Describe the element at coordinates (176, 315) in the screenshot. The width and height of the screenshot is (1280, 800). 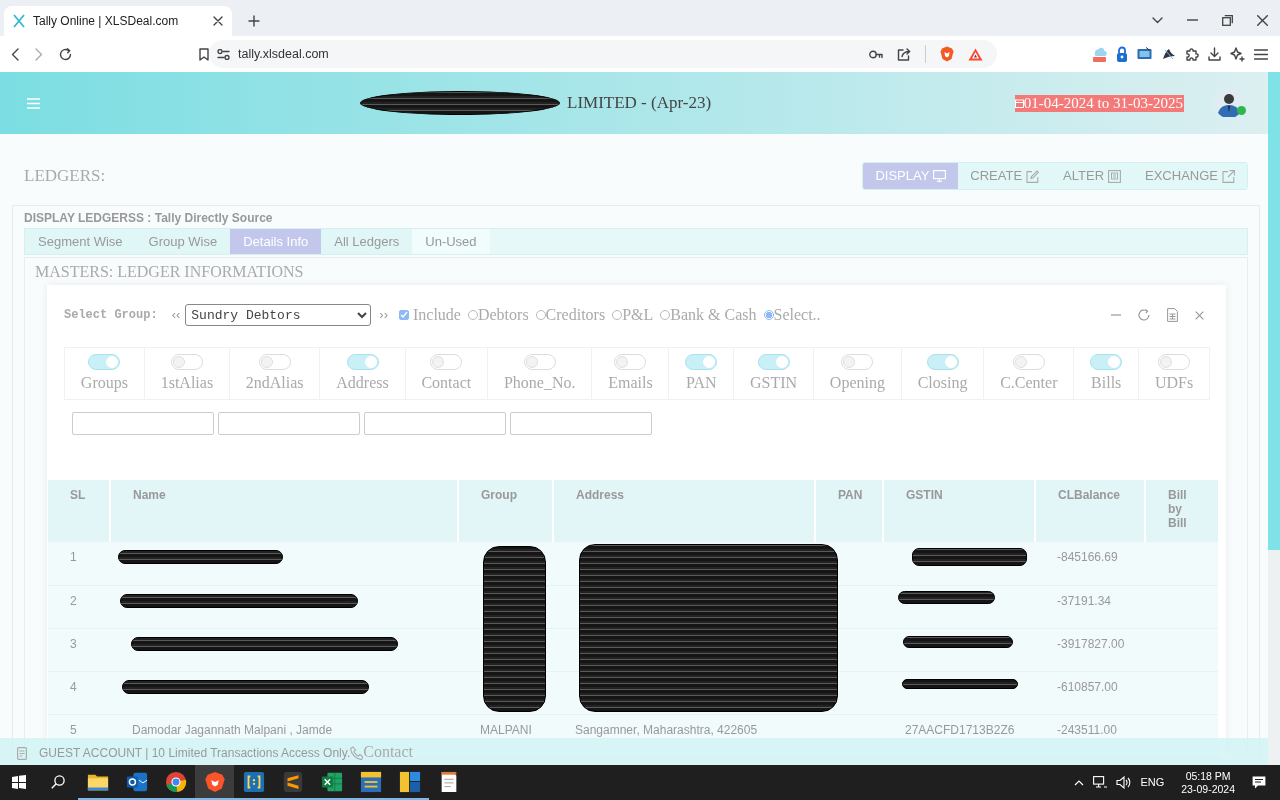
I see `previous-group-button: ‹‹` at that location.